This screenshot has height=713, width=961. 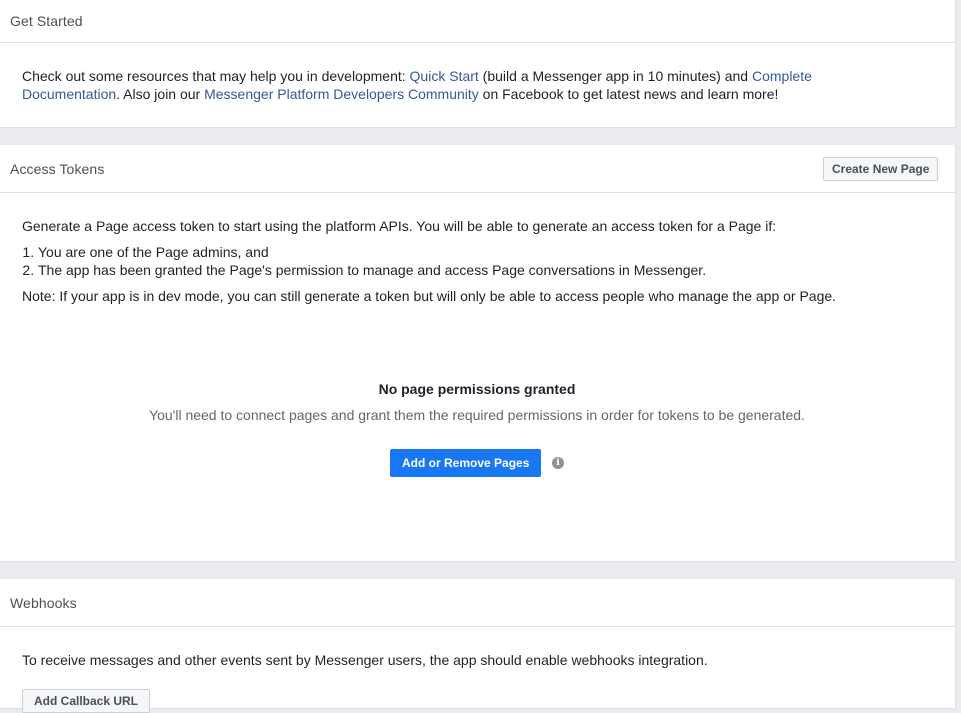 What do you see at coordinates (781, 76) in the screenshot?
I see `complete-documentation-link-line-1: Complete` at bounding box center [781, 76].